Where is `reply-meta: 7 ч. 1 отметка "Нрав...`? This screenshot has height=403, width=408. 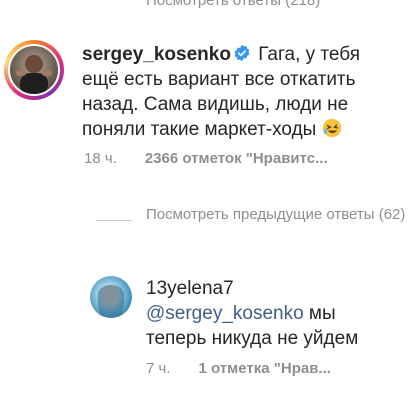
reply-meta: 7 ч. 1 отметка "Нрав... is located at coordinates (252, 368).